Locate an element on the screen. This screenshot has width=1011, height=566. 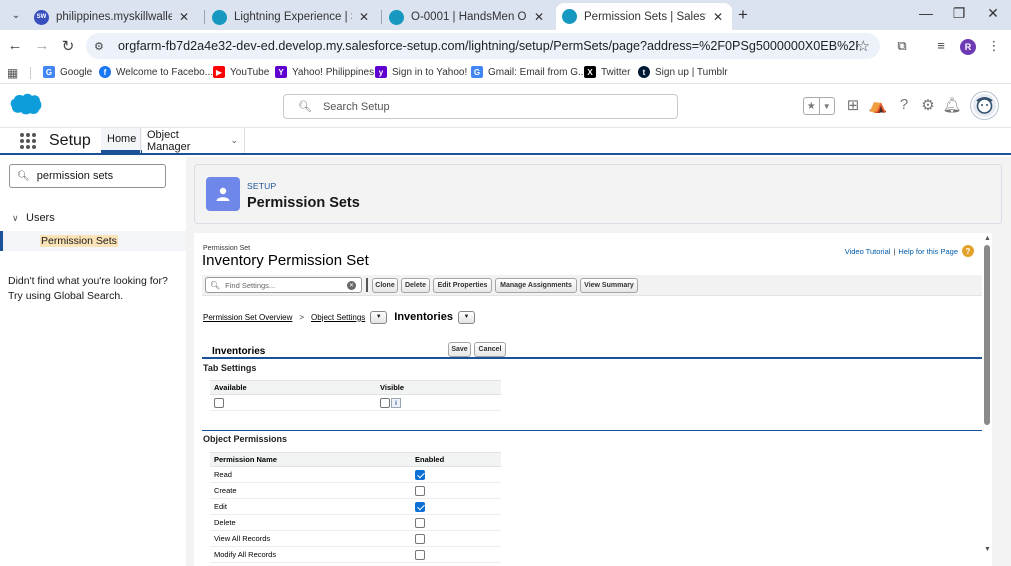
visible-checkbox is located at coordinates (385, 402).